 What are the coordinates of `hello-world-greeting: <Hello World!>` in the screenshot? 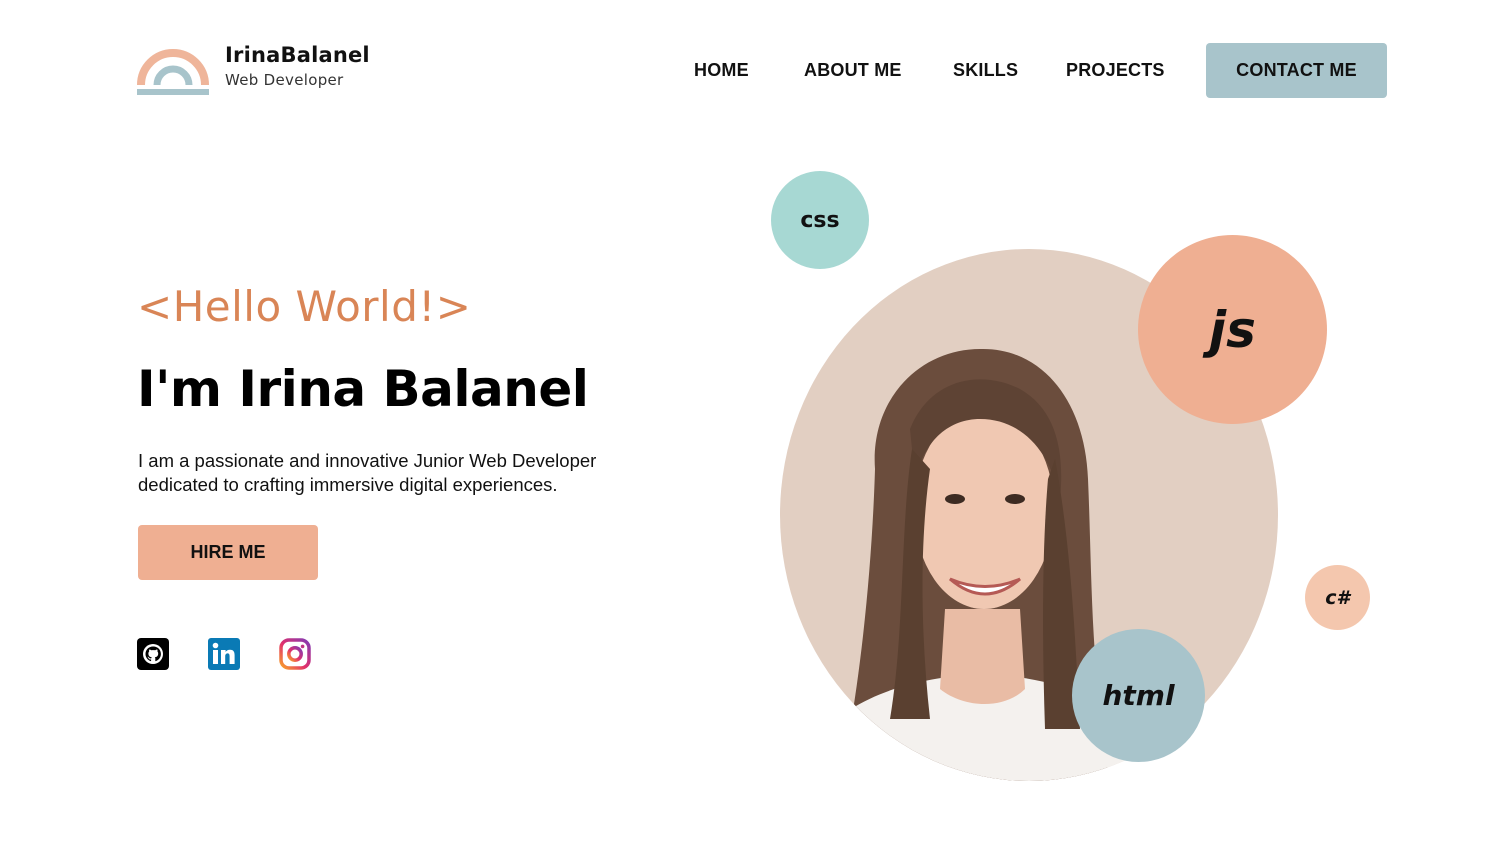 It's located at (304, 306).